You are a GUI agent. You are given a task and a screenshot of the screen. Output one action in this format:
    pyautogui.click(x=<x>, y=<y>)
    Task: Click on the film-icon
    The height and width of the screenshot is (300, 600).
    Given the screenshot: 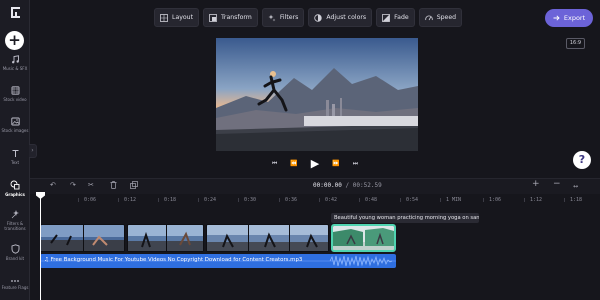 What is the action you would take?
    pyautogui.click(x=15, y=90)
    